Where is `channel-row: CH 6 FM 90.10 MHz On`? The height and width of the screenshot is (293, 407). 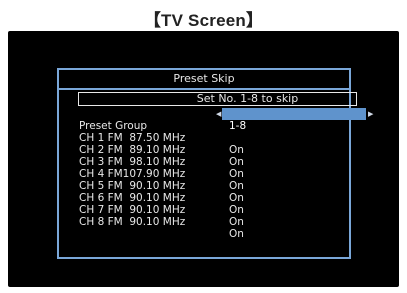 channel-row: CH 6 FM 90.10 MHz On is located at coordinates (189, 198).